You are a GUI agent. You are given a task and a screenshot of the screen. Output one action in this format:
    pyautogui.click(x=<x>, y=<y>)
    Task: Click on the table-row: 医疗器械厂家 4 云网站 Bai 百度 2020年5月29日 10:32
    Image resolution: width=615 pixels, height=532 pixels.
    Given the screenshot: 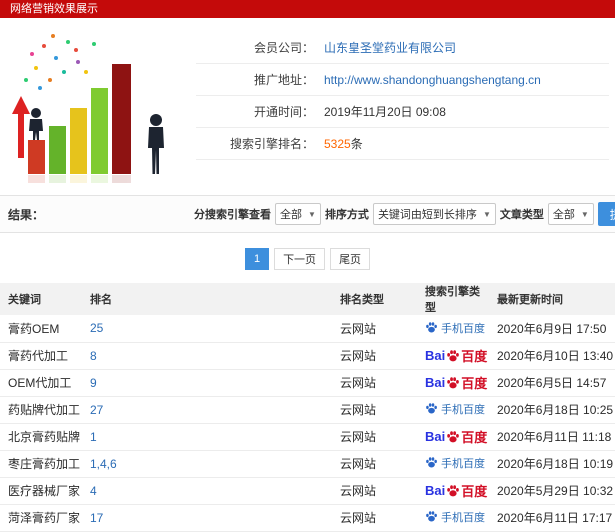 What is the action you would take?
    pyautogui.click(x=307, y=491)
    